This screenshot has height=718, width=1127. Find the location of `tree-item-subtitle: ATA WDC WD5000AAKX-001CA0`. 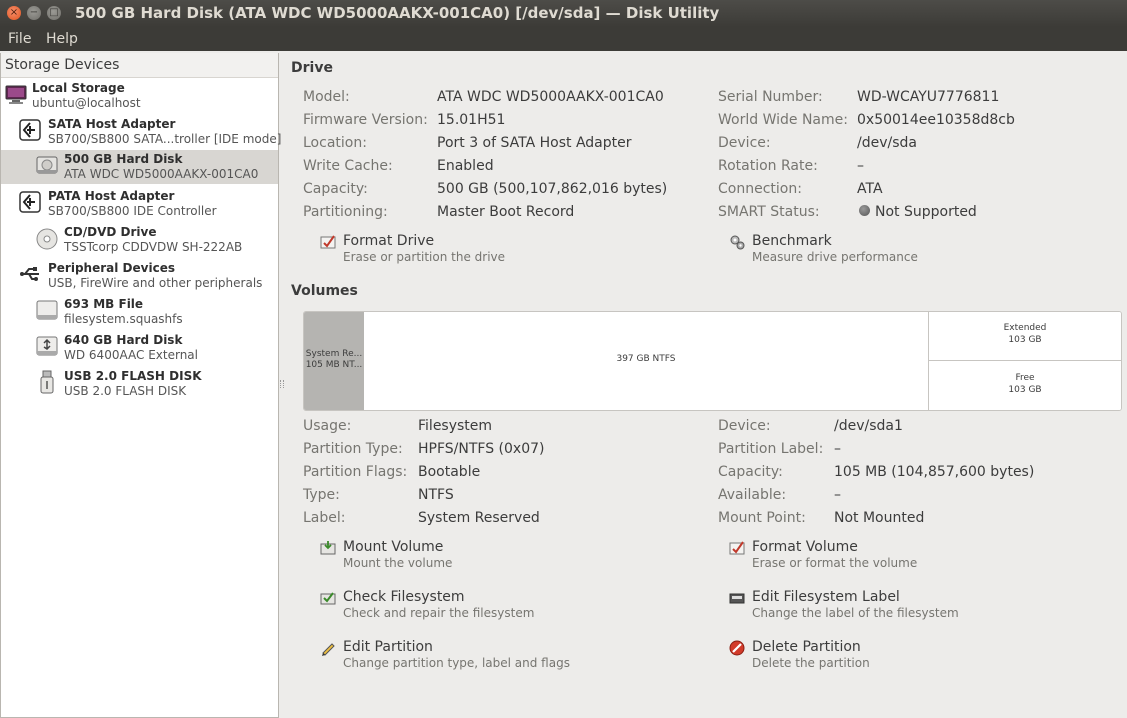

tree-item-subtitle: ATA WDC WD5000AAKX-001CA0 is located at coordinates (161, 174).